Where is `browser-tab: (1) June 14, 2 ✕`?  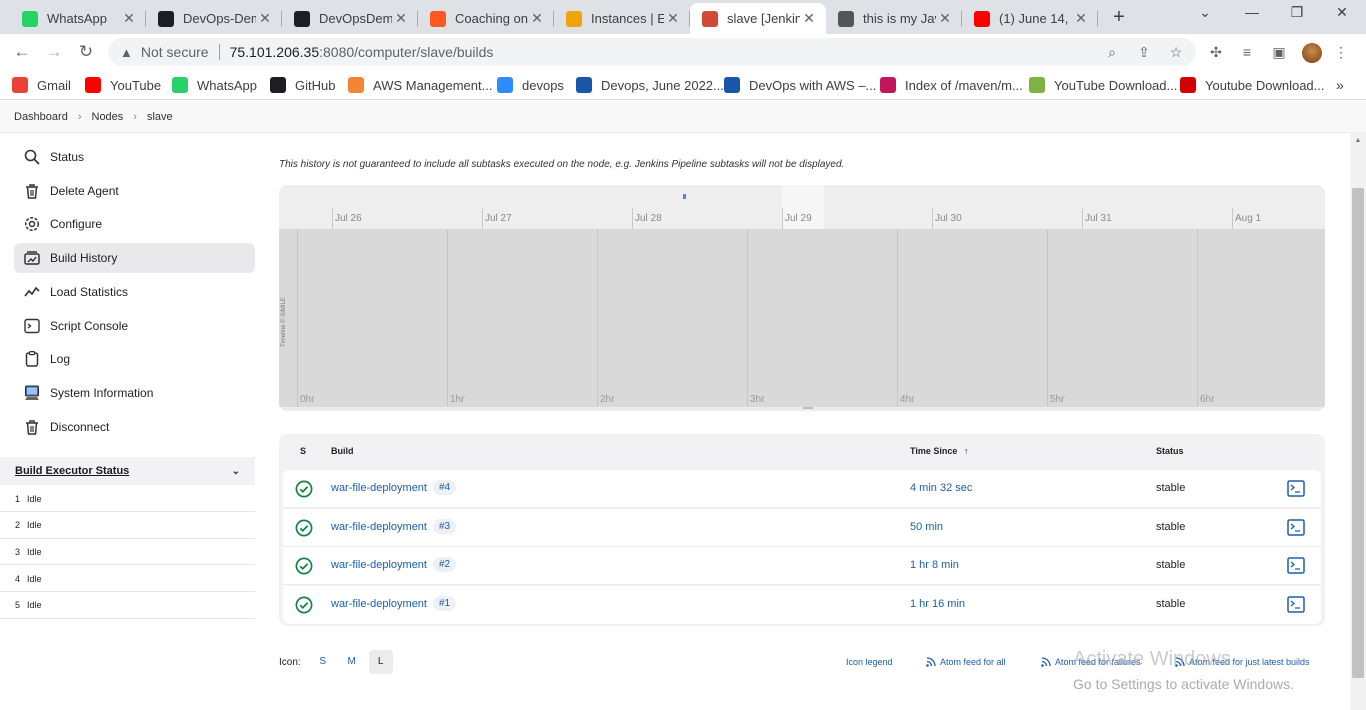
browser-tab: (1) June 14, 2 ✕ is located at coordinates (1030, 18).